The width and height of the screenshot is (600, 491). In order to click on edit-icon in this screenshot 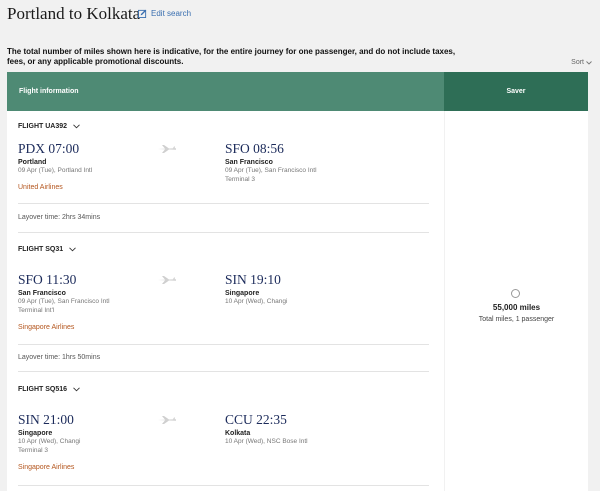, I will do `click(142, 13)`.